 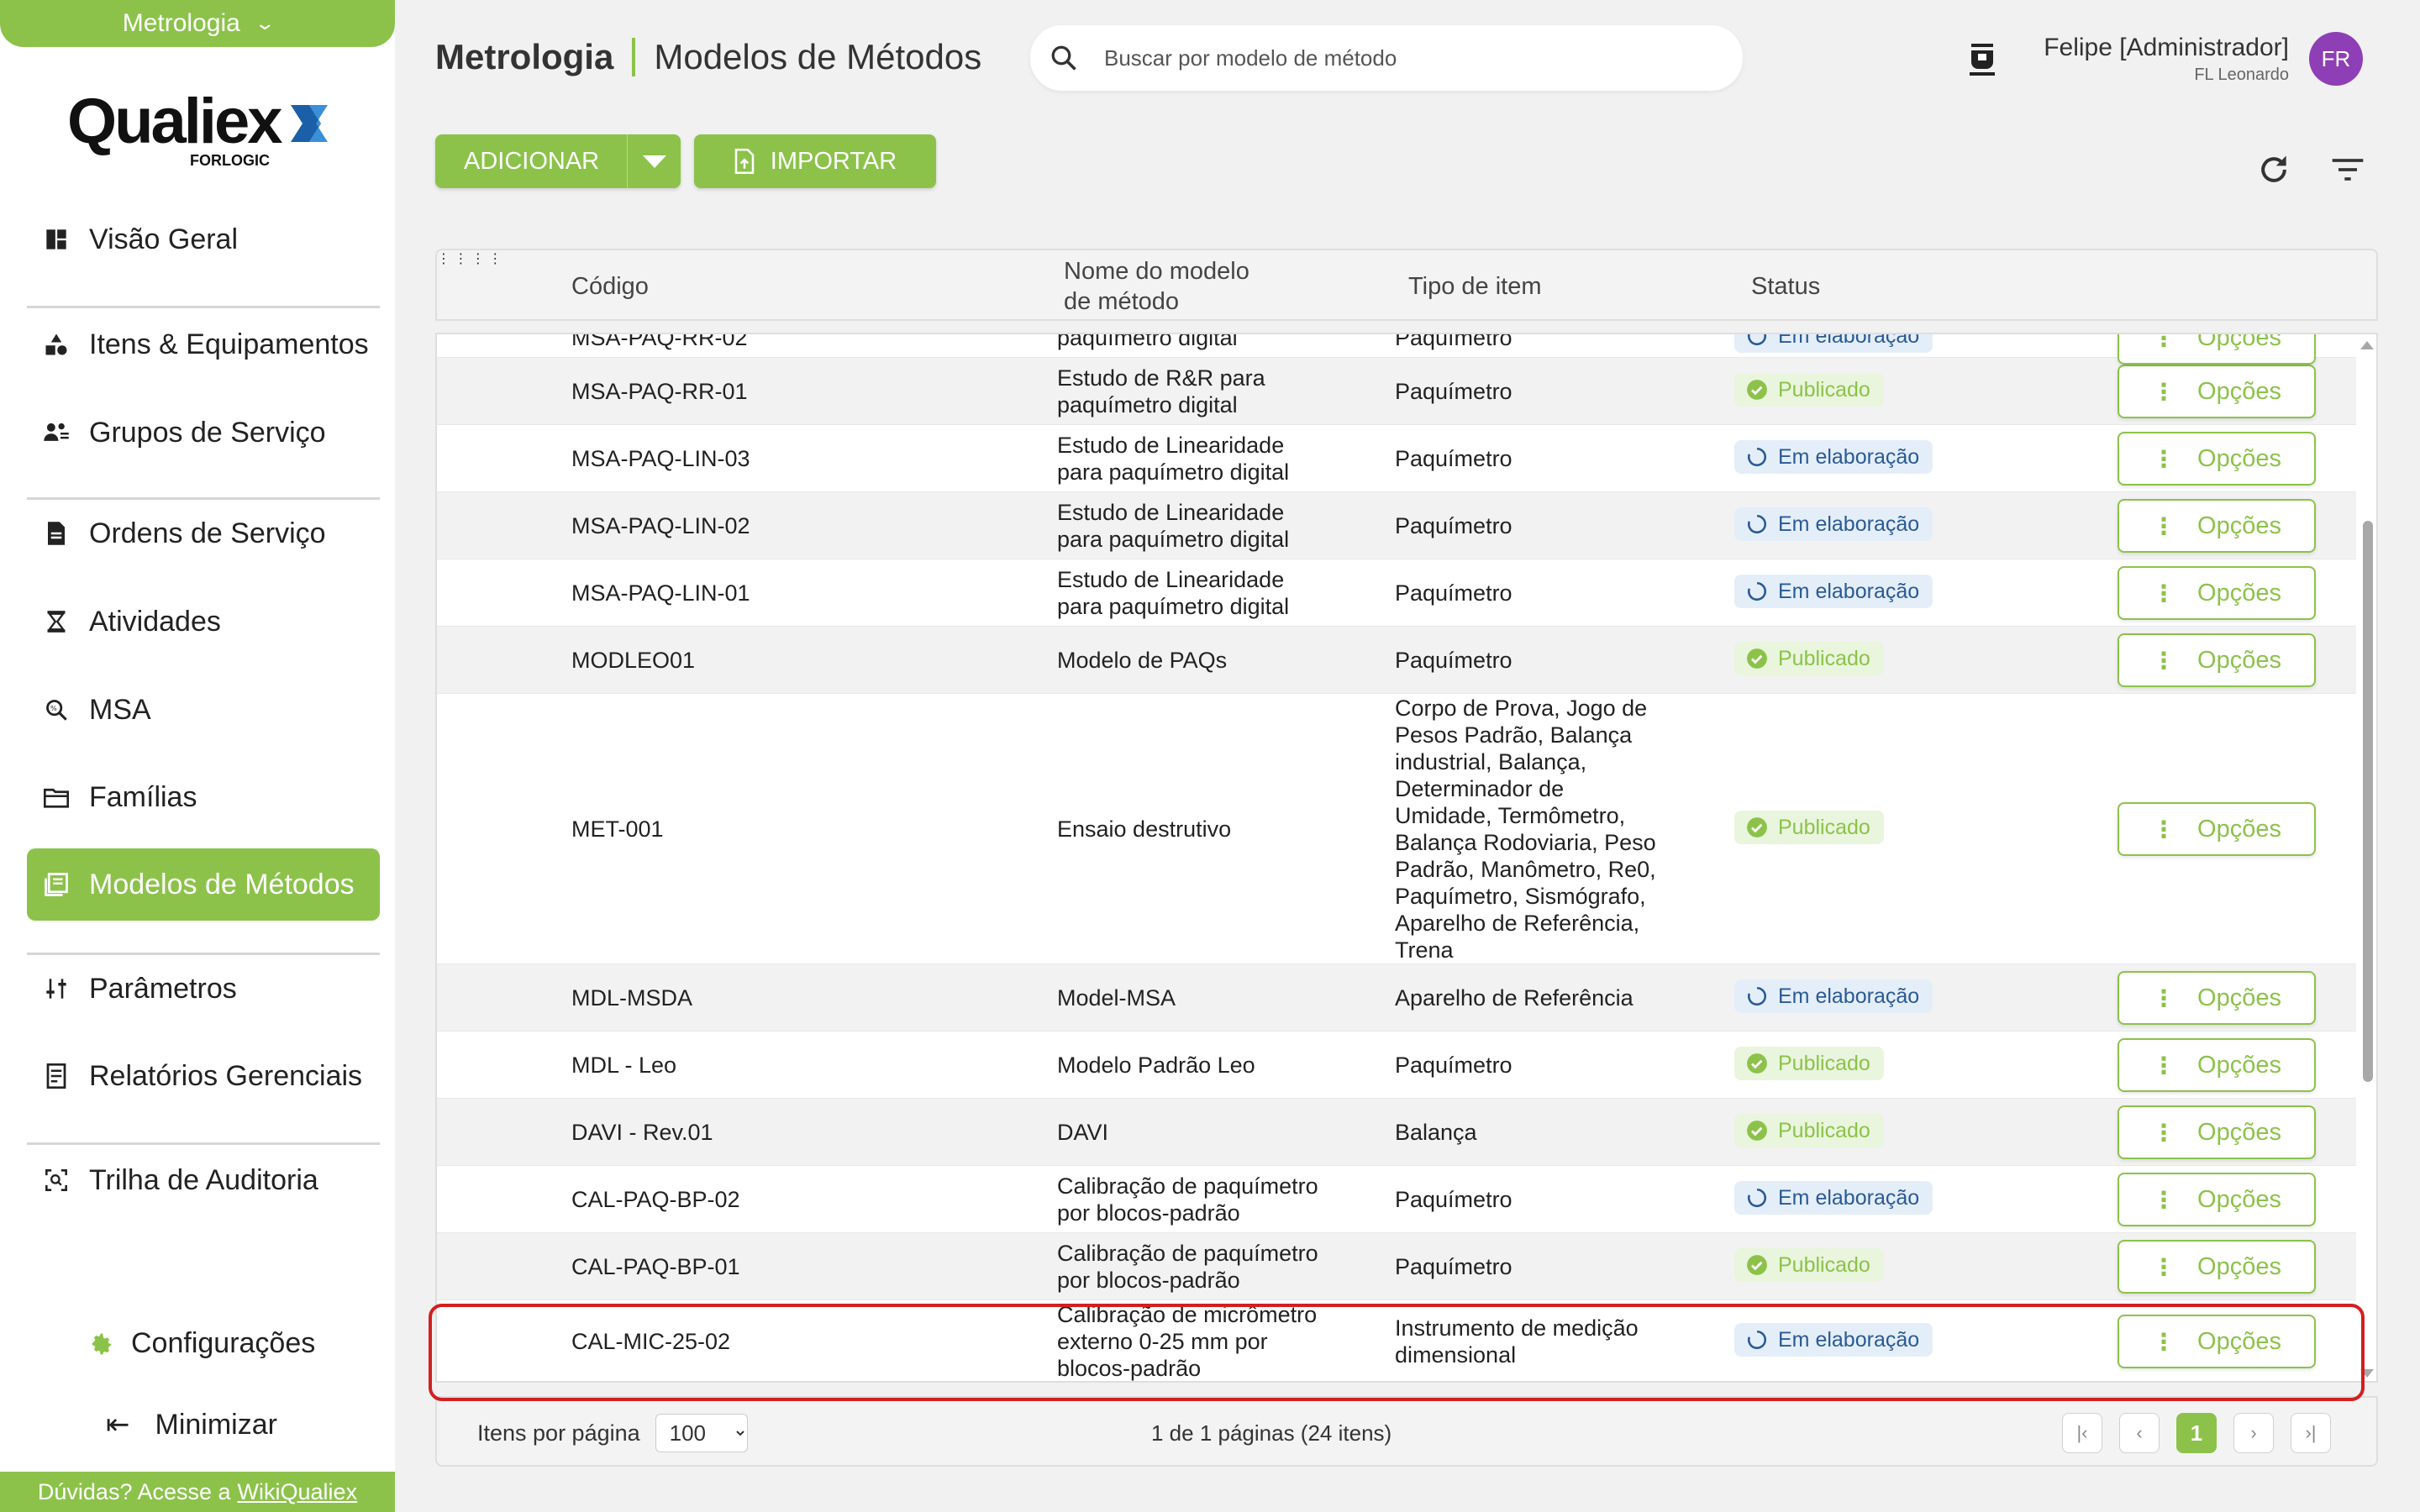 I want to click on sidebar-item-parametros: Parâmetros, so click(x=203, y=989).